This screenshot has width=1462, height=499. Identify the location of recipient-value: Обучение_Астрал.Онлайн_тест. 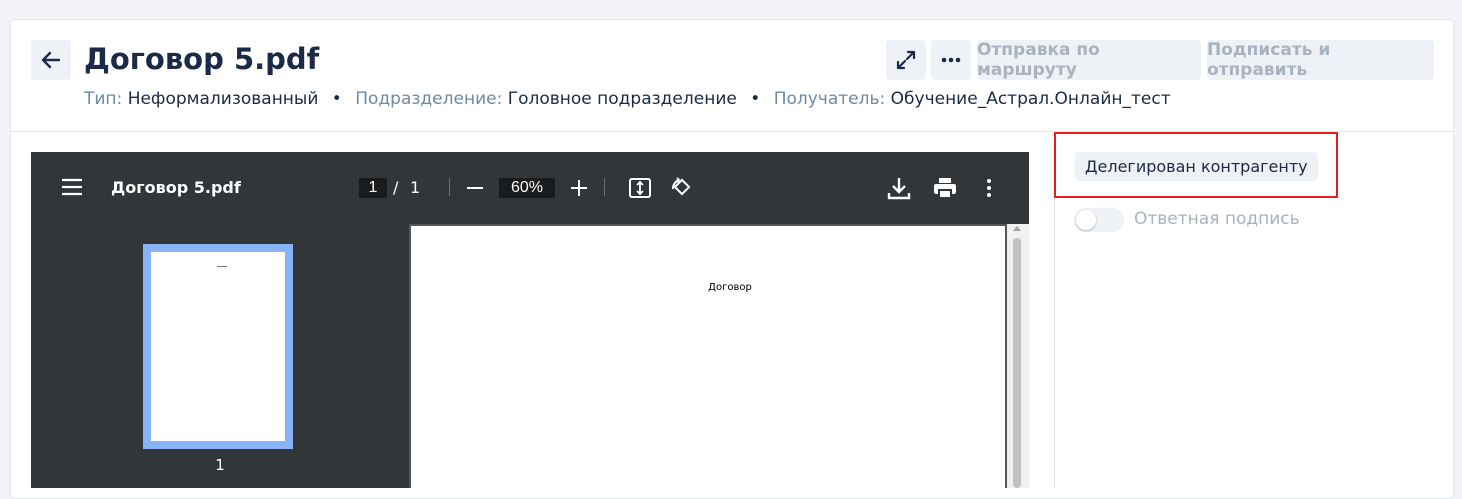
(1030, 99).